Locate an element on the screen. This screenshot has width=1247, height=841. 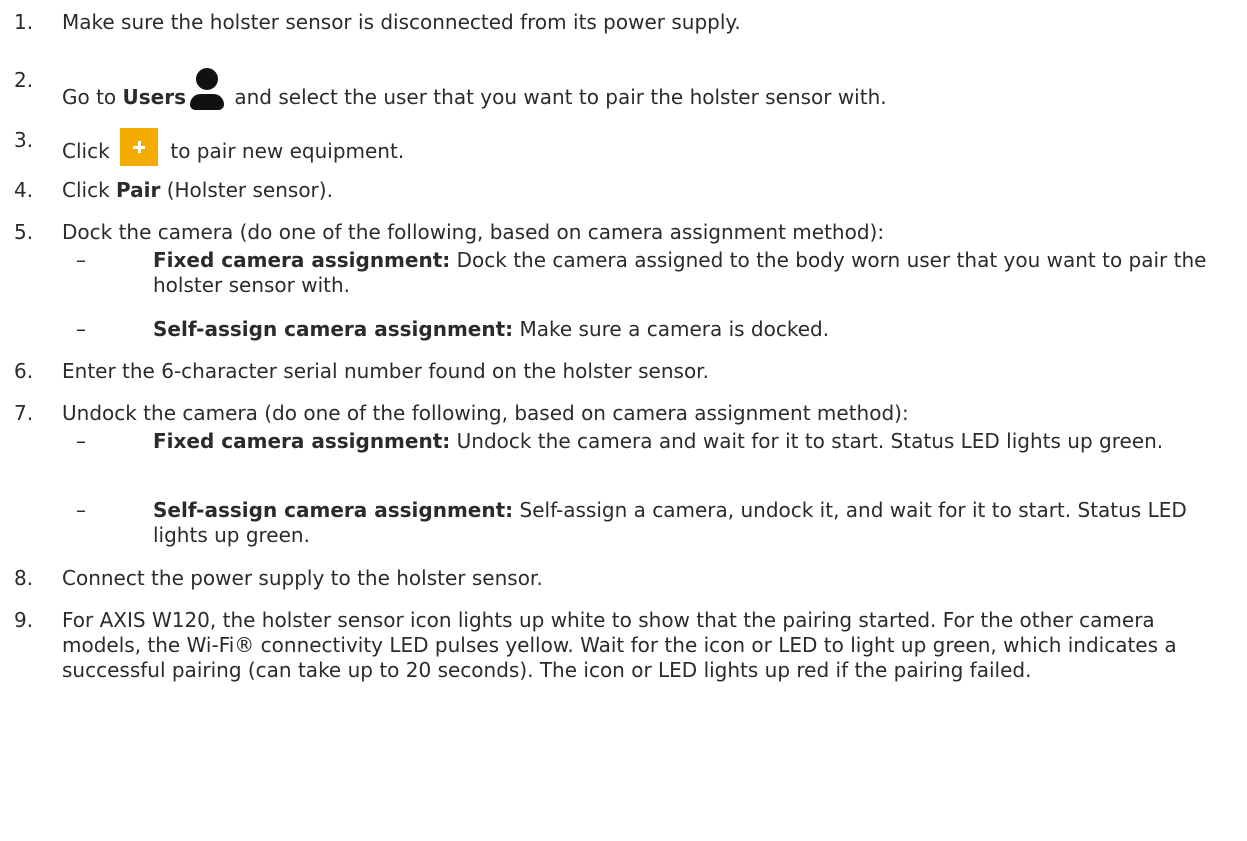
step-number: 4. is located at coordinates (24, 190).